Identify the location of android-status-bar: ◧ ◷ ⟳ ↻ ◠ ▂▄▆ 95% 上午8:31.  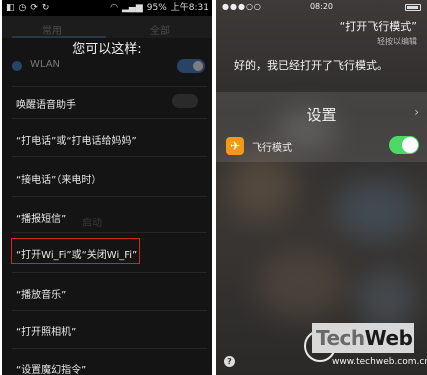
(107, 8).